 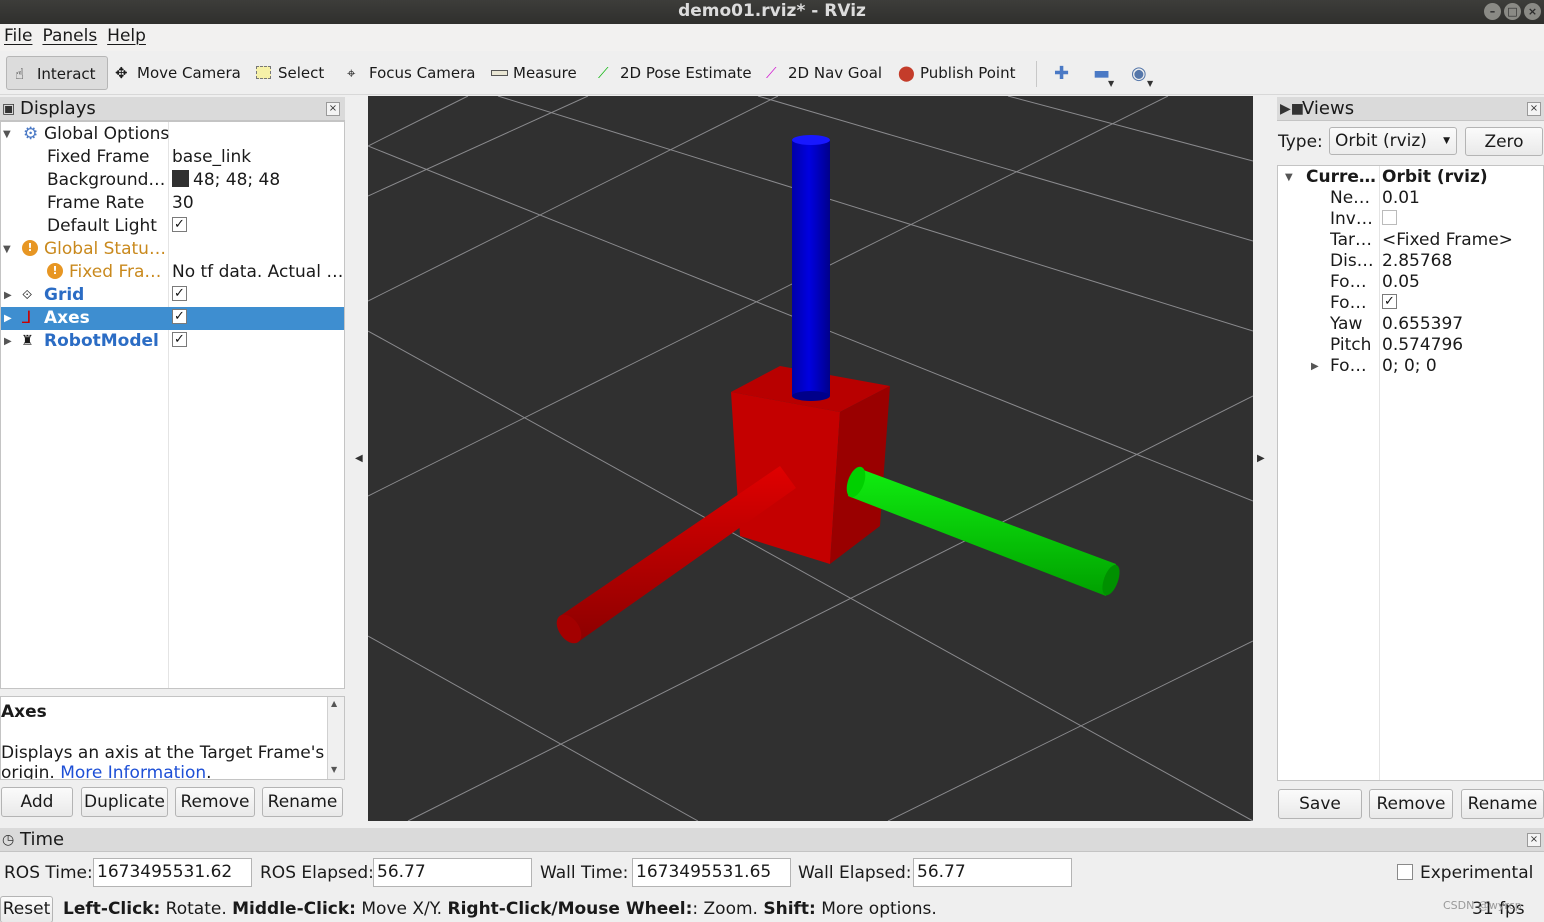 What do you see at coordinates (452, 872) in the screenshot?
I see `ros-elapsed-field: 56.77` at bounding box center [452, 872].